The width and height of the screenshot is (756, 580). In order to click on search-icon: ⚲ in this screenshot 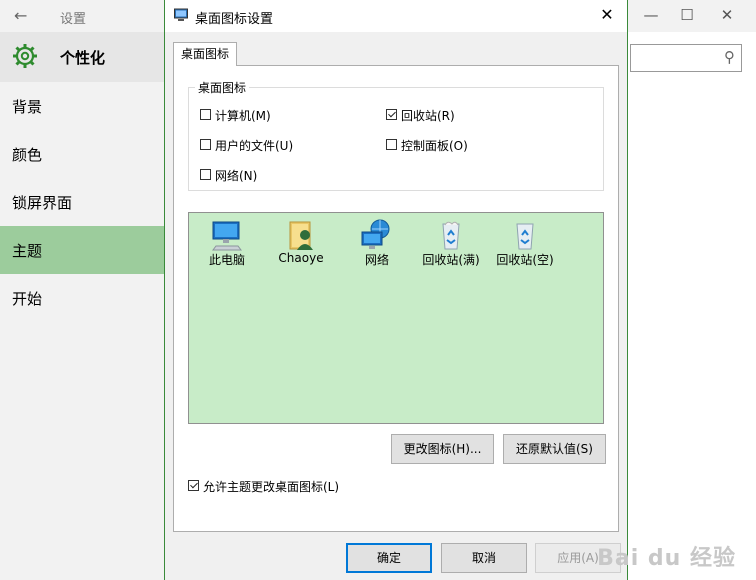, I will do `click(729, 57)`.